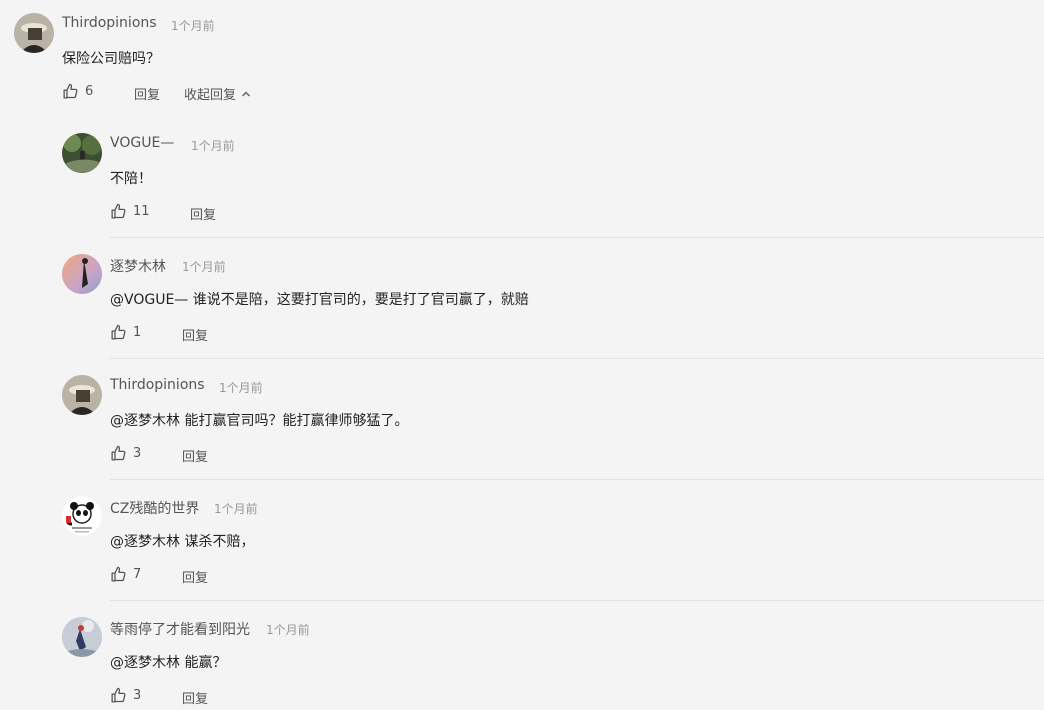  What do you see at coordinates (141, 211) in the screenshot?
I see `like-count: 11` at bounding box center [141, 211].